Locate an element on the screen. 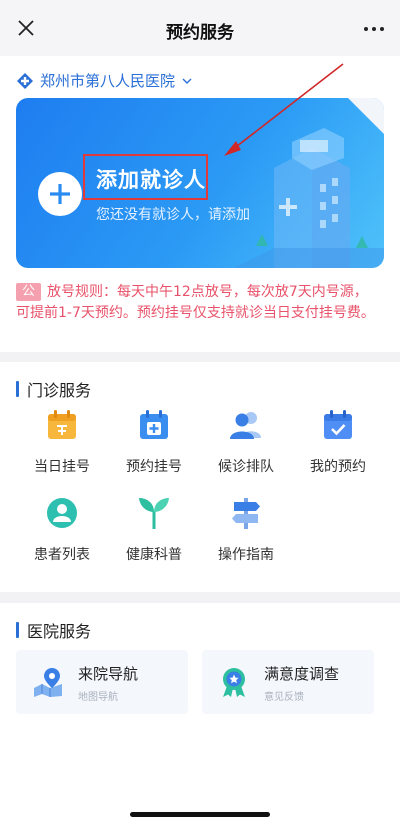  hospital-name: 郑州市第八人民医院 is located at coordinates (108, 81).